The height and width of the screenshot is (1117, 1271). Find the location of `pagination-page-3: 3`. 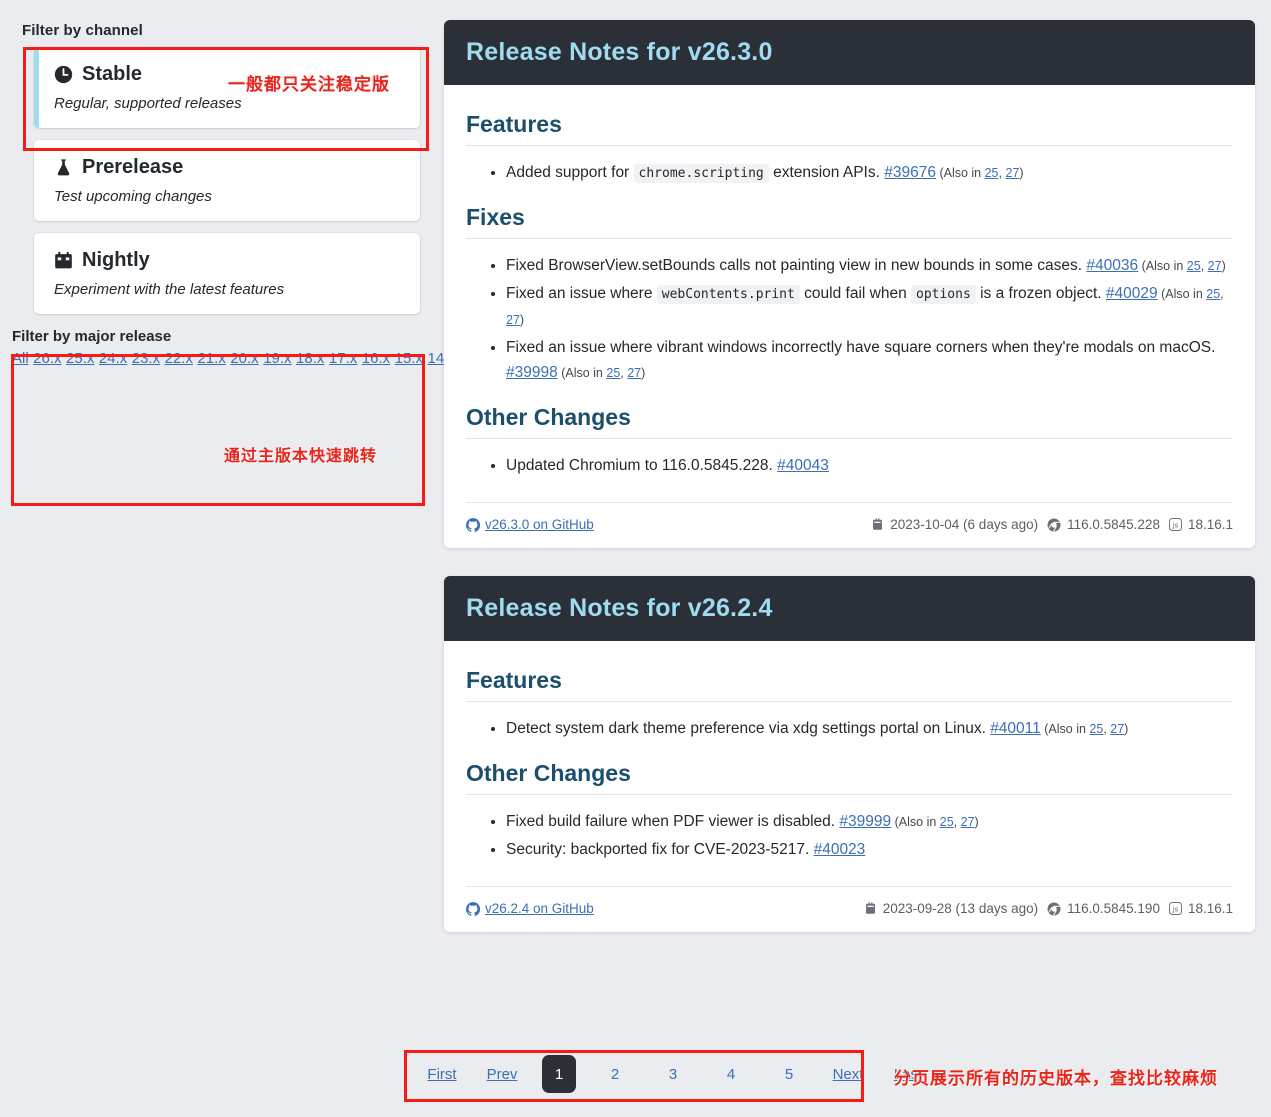

pagination-page-3: 3 is located at coordinates (673, 1074).